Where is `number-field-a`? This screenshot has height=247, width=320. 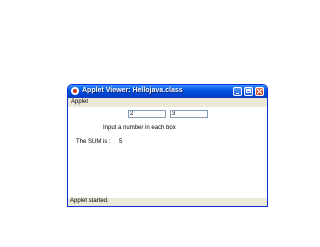
number-field-a is located at coordinates (147, 114).